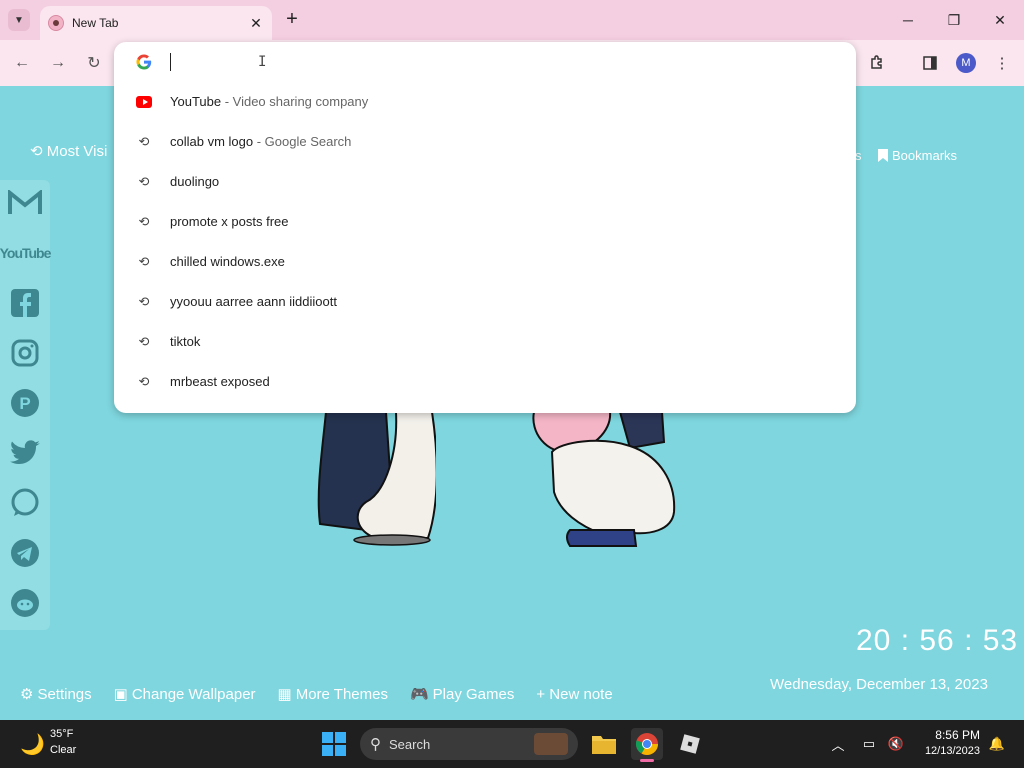  What do you see at coordinates (485, 262) in the screenshot?
I see `suggestion-item: ⟲ chilled windows.exe` at bounding box center [485, 262].